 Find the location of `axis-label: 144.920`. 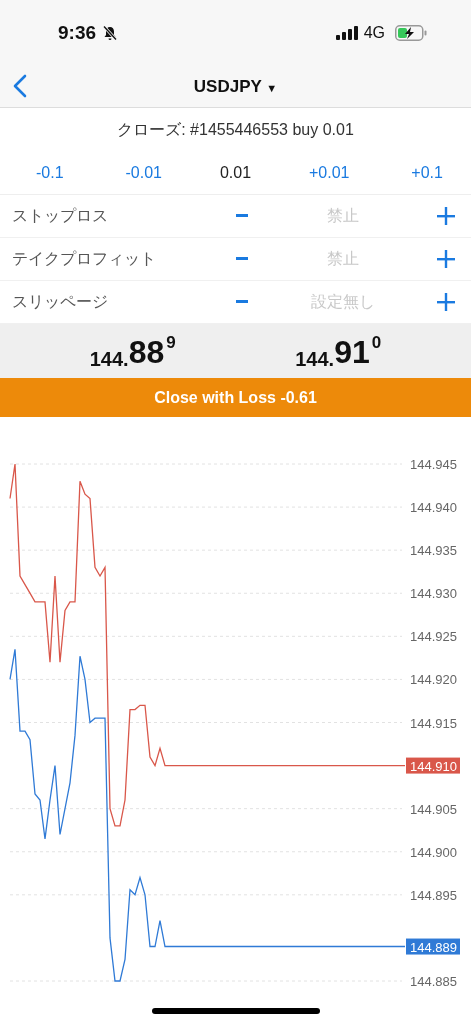

axis-label: 144.920 is located at coordinates (433, 680).